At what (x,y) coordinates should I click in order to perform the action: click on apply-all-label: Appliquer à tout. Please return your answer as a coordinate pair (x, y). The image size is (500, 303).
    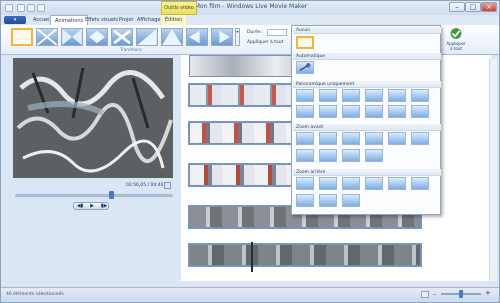
    Looking at the image, I should click on (456, 46).